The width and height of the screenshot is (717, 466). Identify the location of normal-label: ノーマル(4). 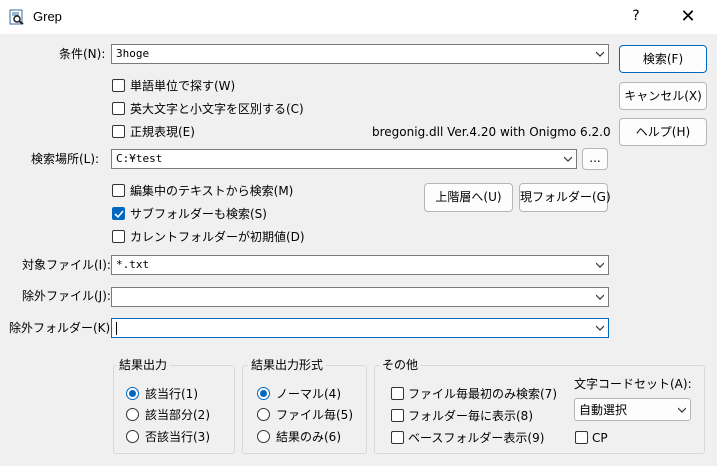
(308, 394).